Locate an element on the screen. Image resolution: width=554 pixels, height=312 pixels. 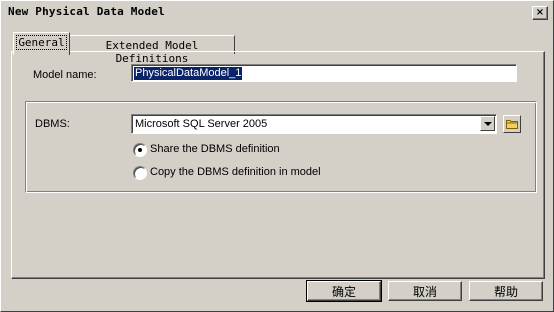
tab-general-label: General is located at coordinates (41, 42).